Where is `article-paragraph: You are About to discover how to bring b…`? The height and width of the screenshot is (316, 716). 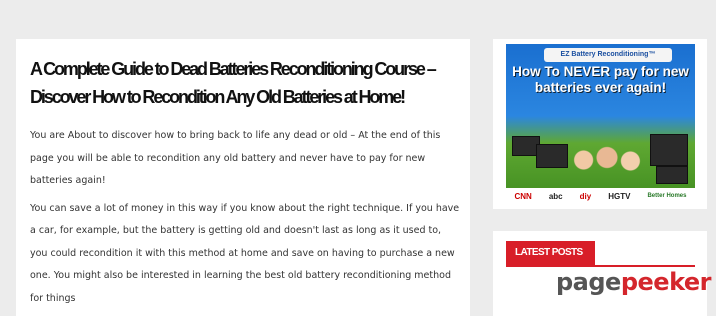 article-paragraph: You are About to discover how to bring b… is located at coordinates (235, 158).